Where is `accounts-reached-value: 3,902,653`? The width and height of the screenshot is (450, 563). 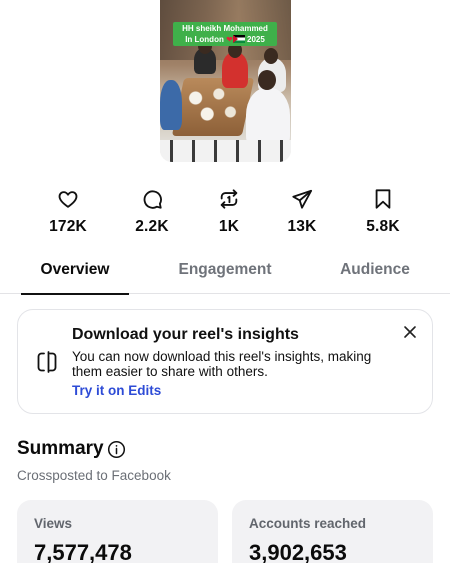
accounts-reached-value: 3,902,653 is located at coordinates (298, 551).